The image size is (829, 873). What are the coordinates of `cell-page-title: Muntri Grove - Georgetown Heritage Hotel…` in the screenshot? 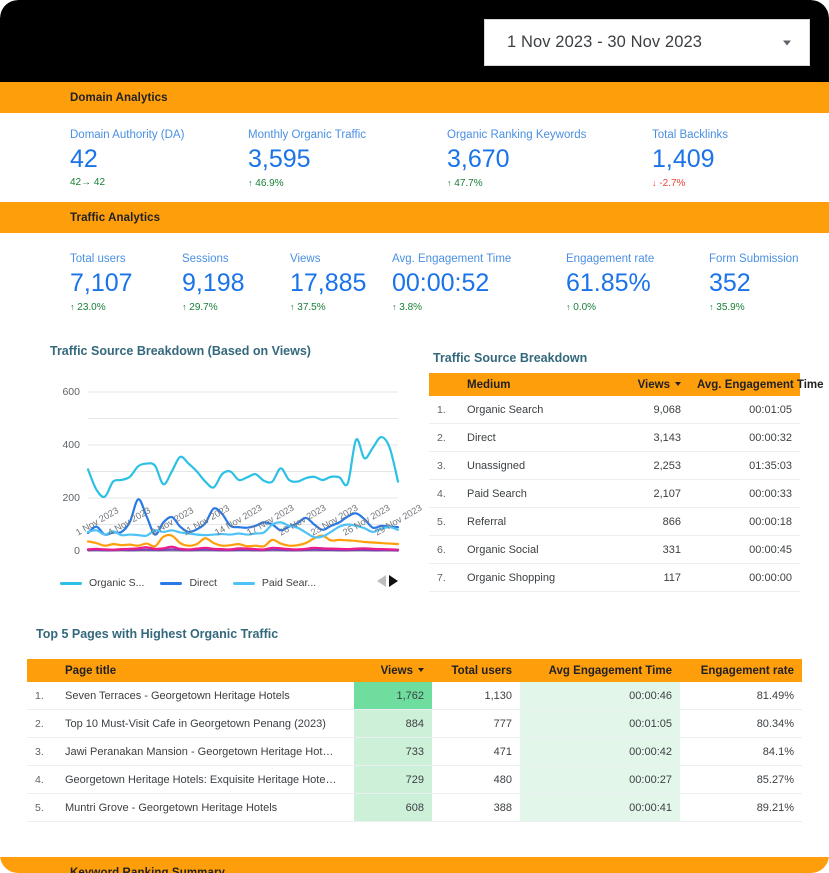 It's located at (205, 807).